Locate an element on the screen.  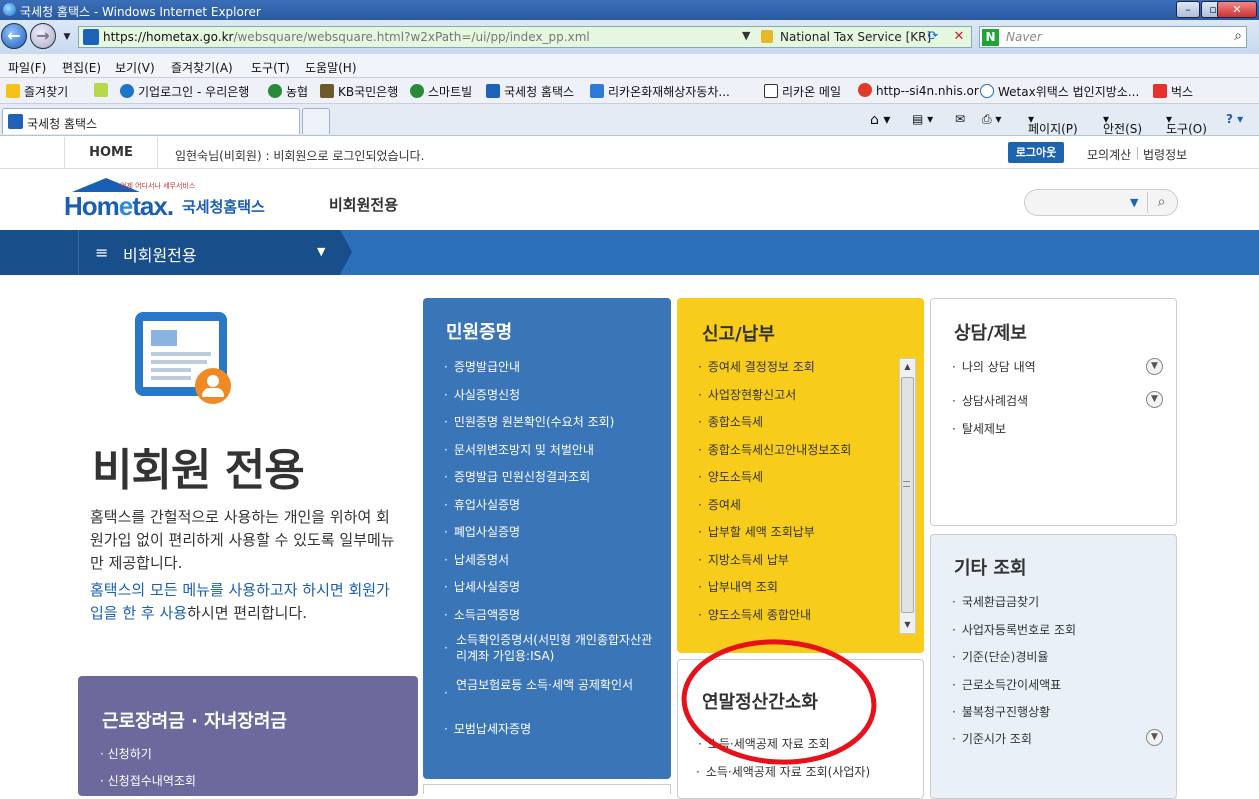
scroll-up-icon: ▲ is located at coordinates (907, 367).